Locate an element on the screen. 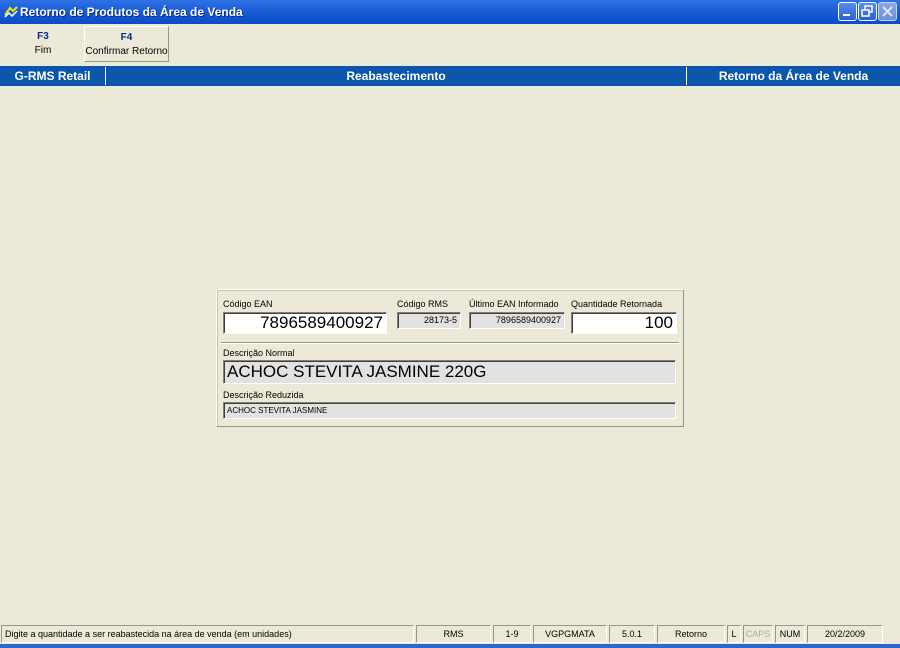 The height and width of the screenshot is (648, 900). status-system: RMS is located at coordinates (453, 634).